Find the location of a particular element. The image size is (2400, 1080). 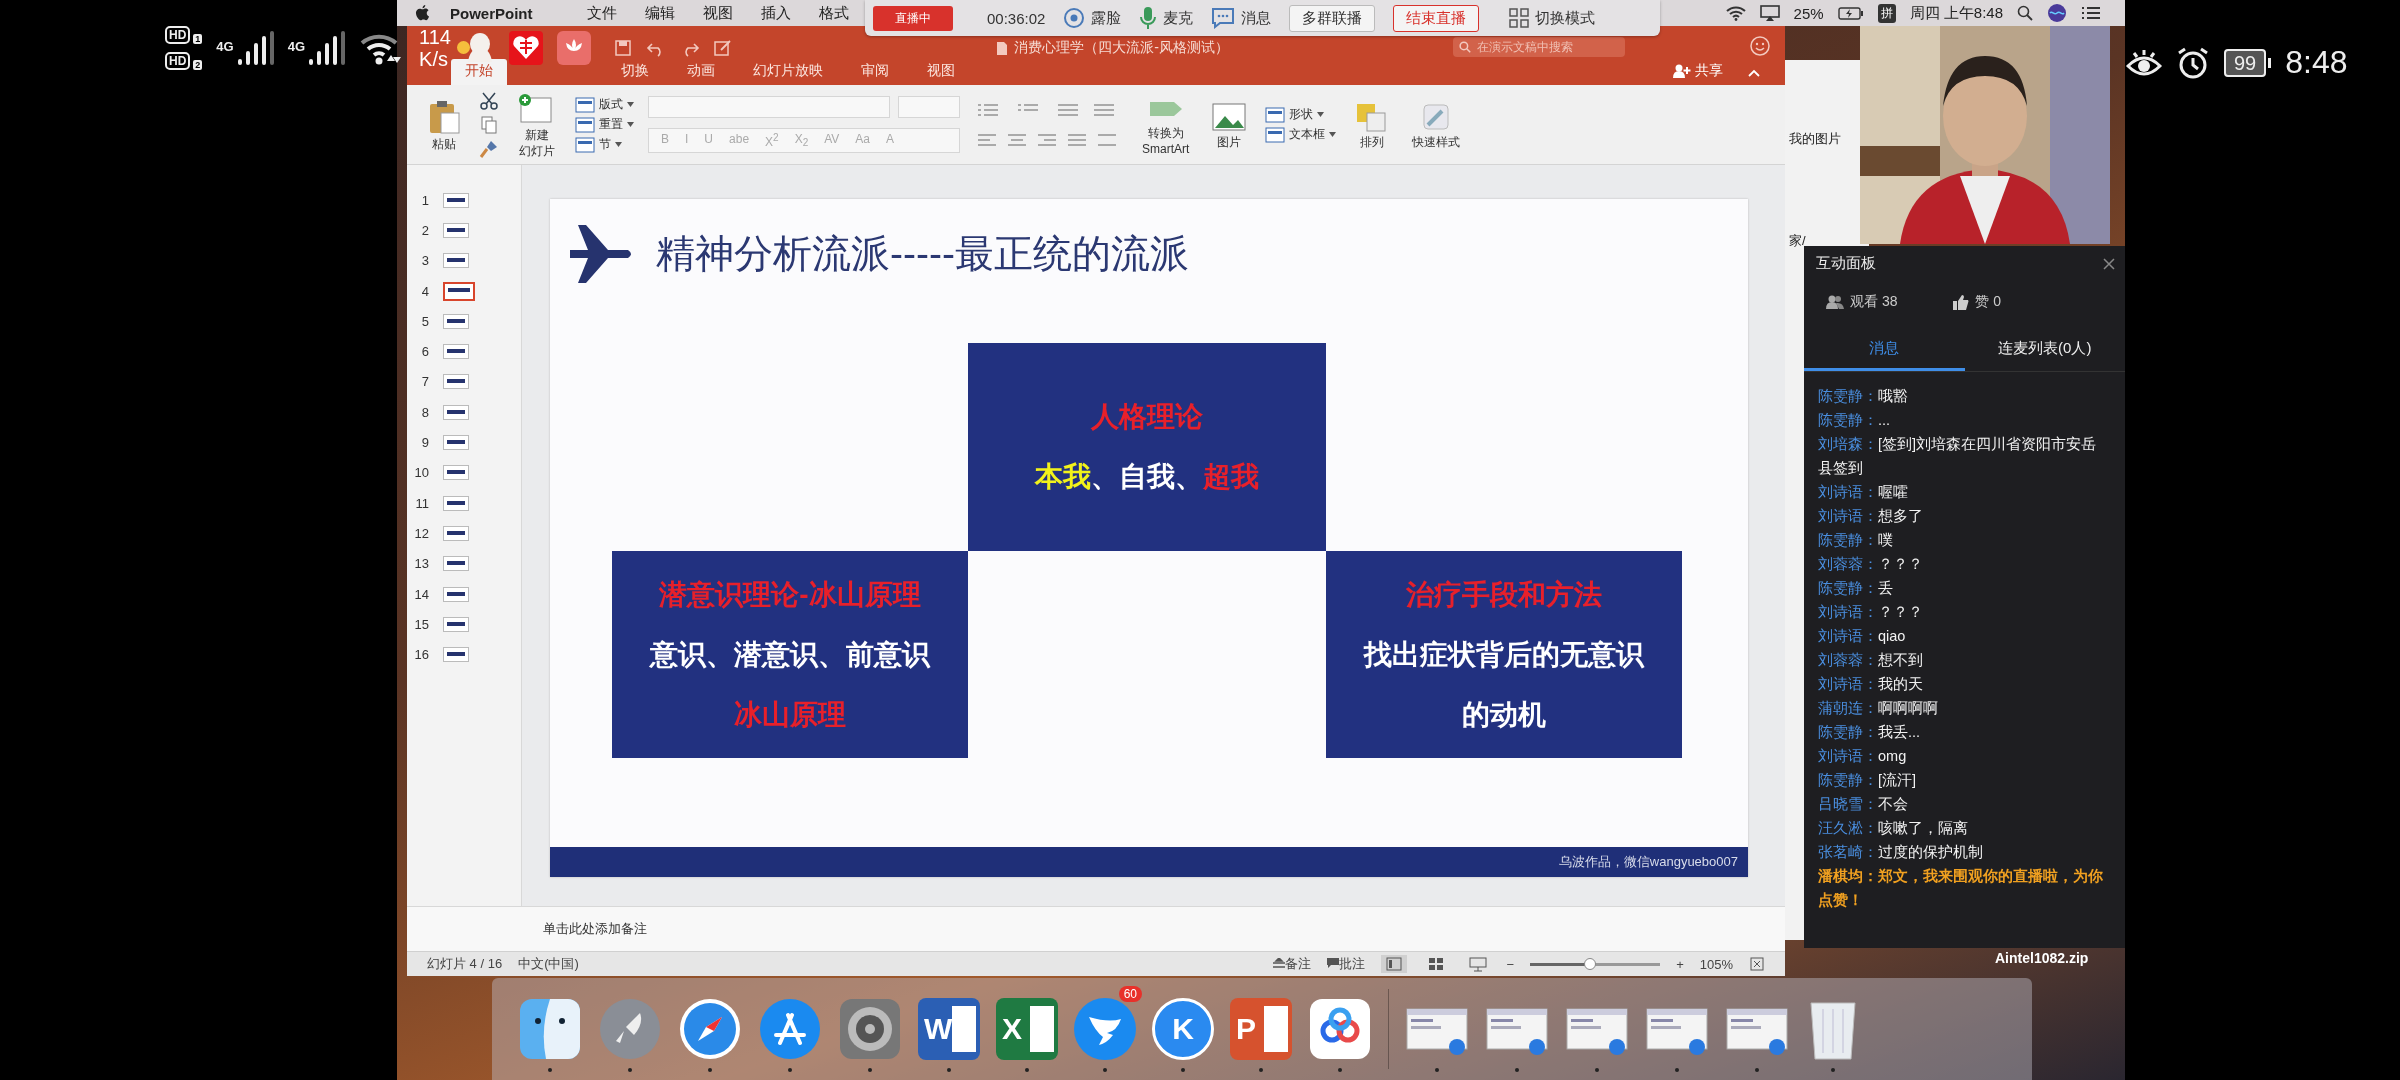

list-icon is located at coordinates (2091, 13).